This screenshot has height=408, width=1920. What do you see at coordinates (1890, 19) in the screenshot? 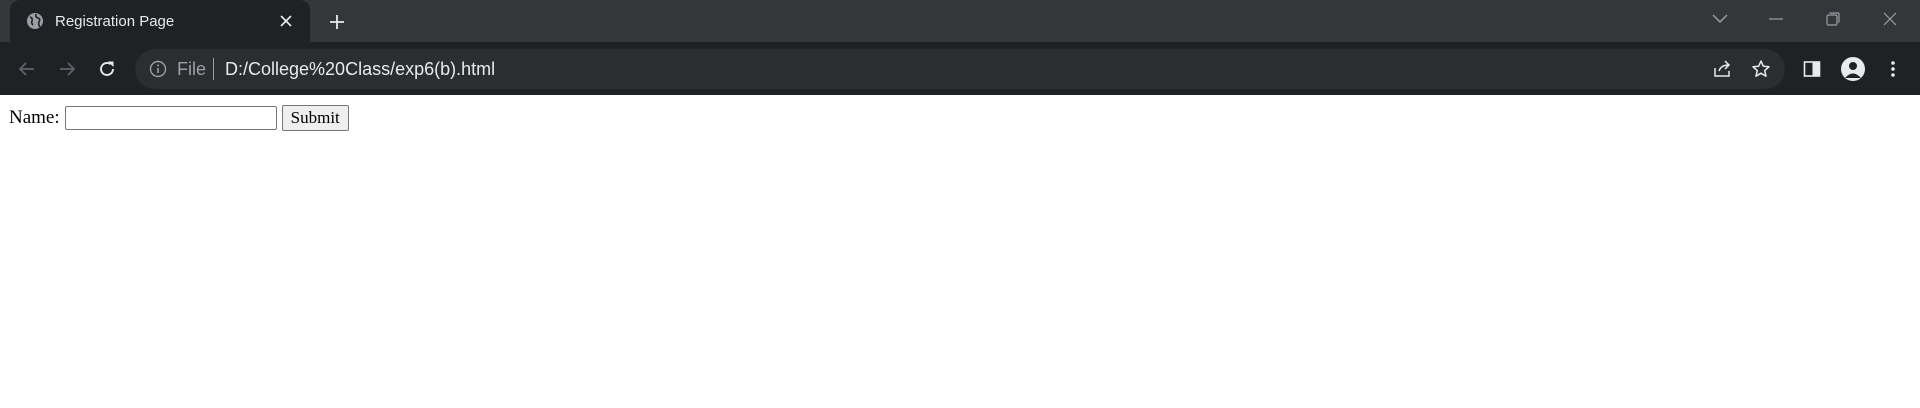
I see `close-window-icon` at bounding box center [1890, 19].